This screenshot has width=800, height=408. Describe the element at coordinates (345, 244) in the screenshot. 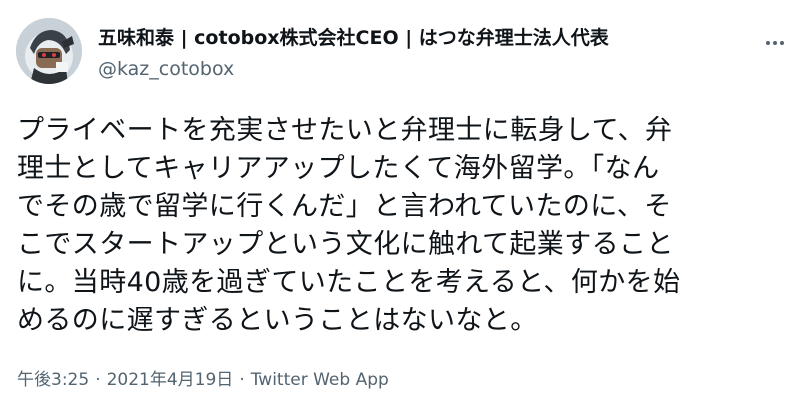

I see `tweet-text-line: こでスタートアップという文化に触れて起業すること` at that location.